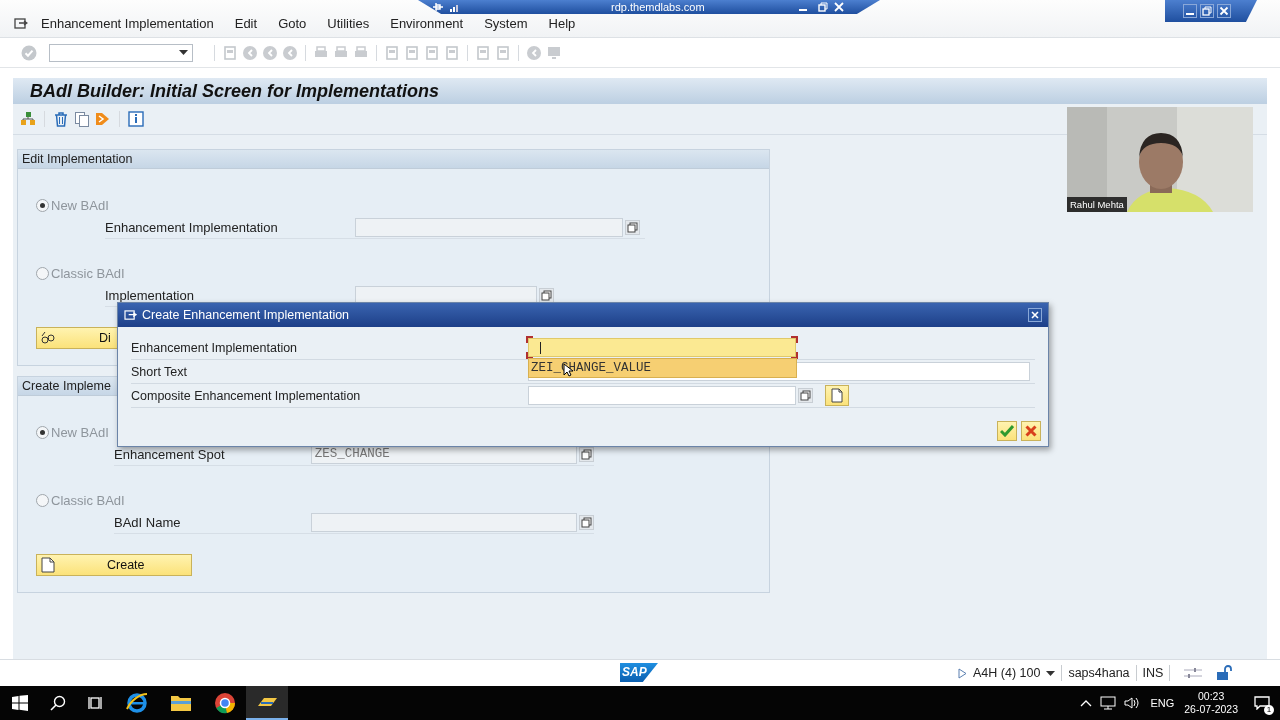 This screenshot has height=720, width=1280. What do you see at coordinates (1190, 11) in the screenshot?
I see `minimize-icon` at bounding box center [1190, 11].